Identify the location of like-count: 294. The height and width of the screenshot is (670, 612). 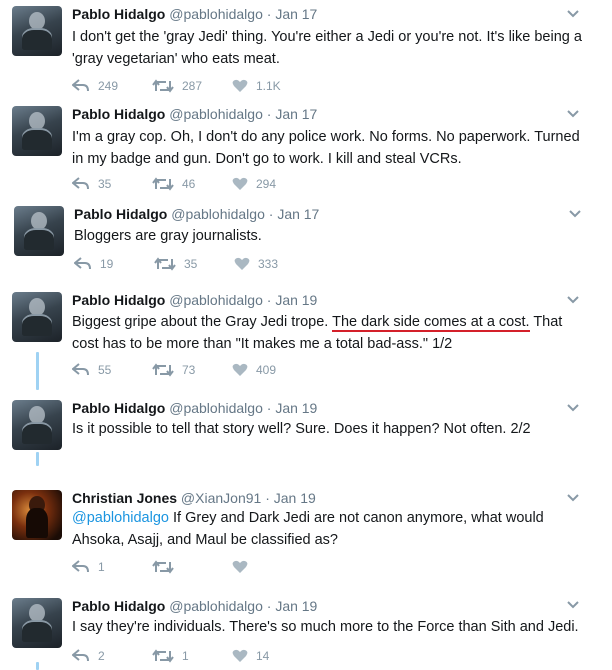
(266, 184).